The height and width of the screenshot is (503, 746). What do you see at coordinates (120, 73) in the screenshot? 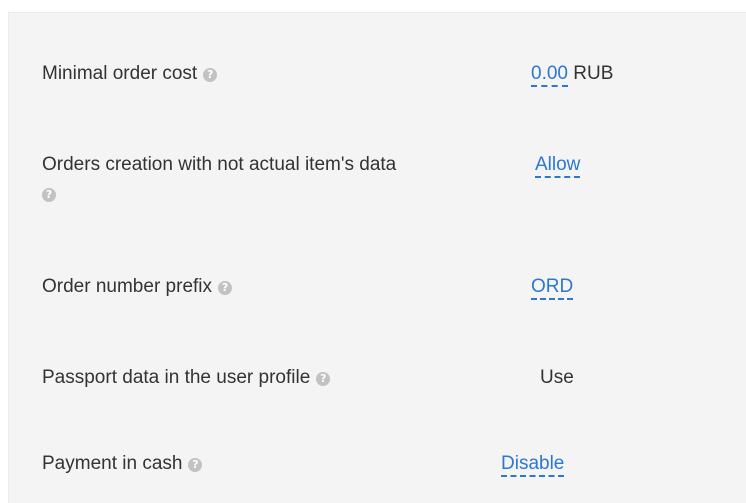
I see `setting-label-text: Minimal order cost` at bounding box center [120, 73].